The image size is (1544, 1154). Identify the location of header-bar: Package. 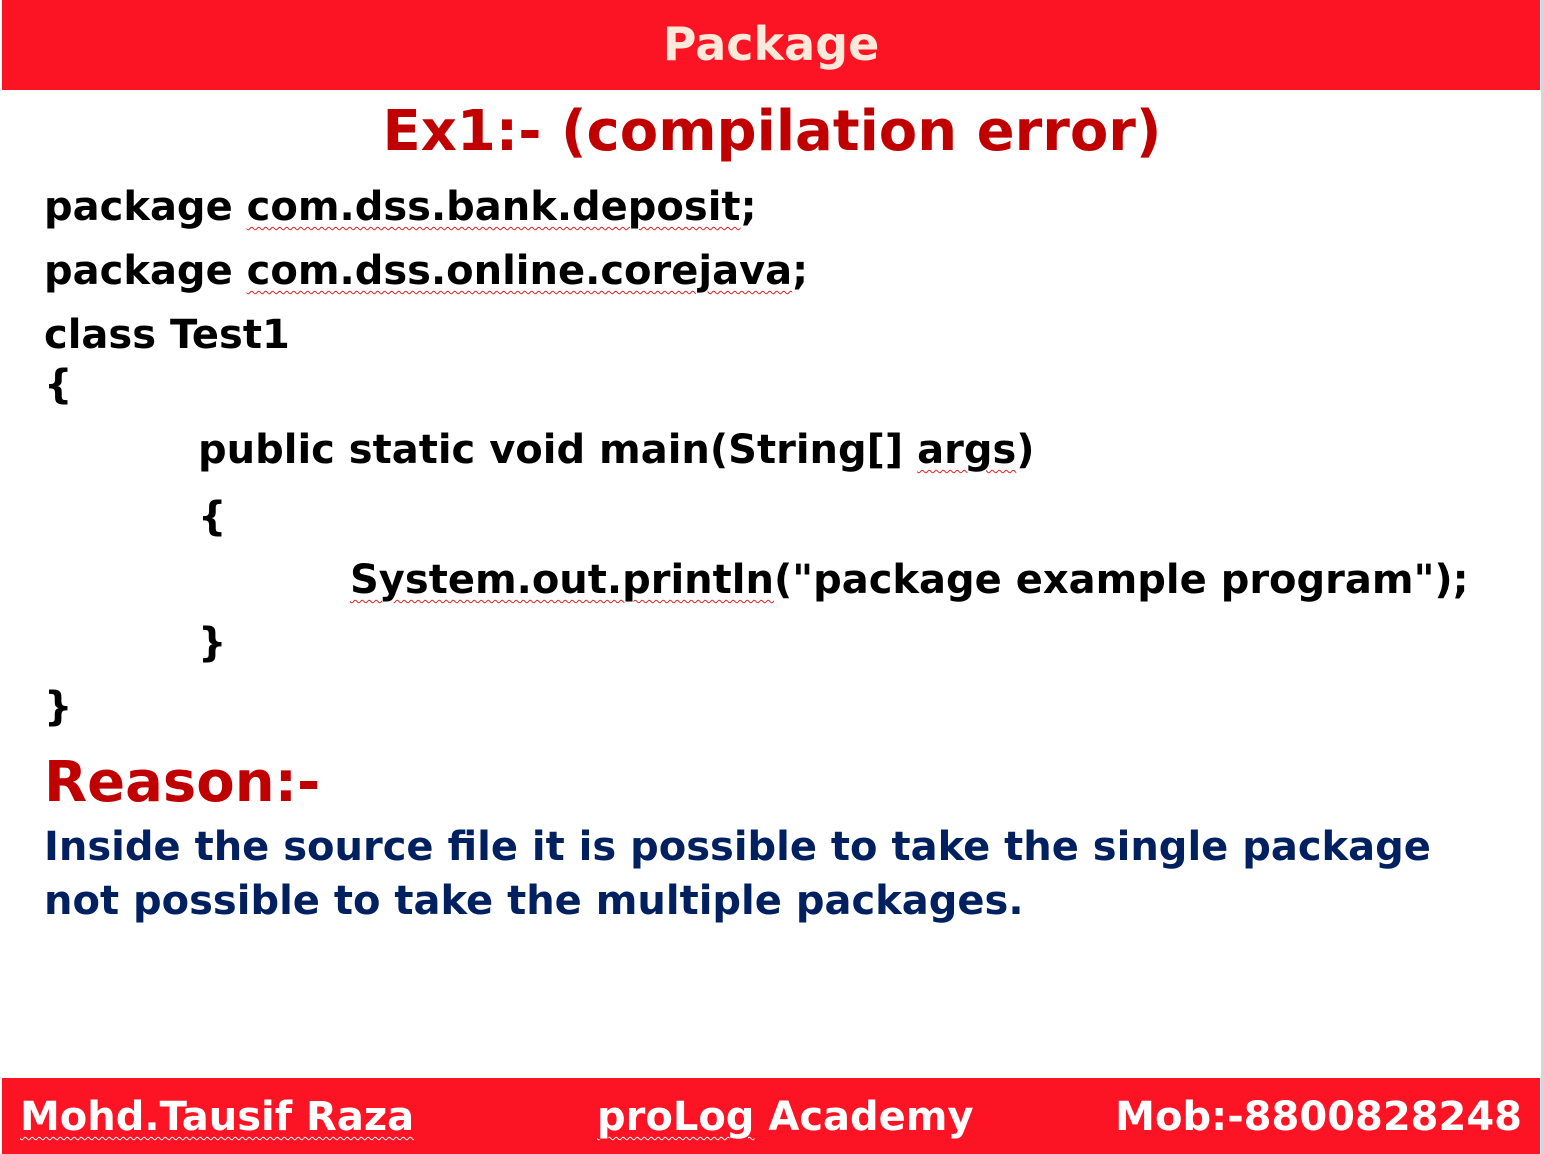
(771, 45).